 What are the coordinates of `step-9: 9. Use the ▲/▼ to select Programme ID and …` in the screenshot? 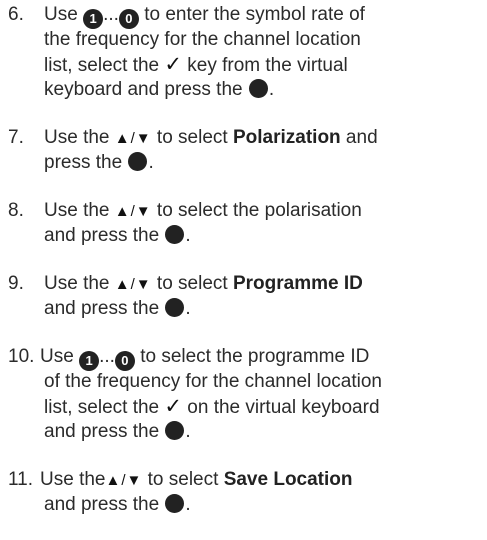 It's located at (245, 296).